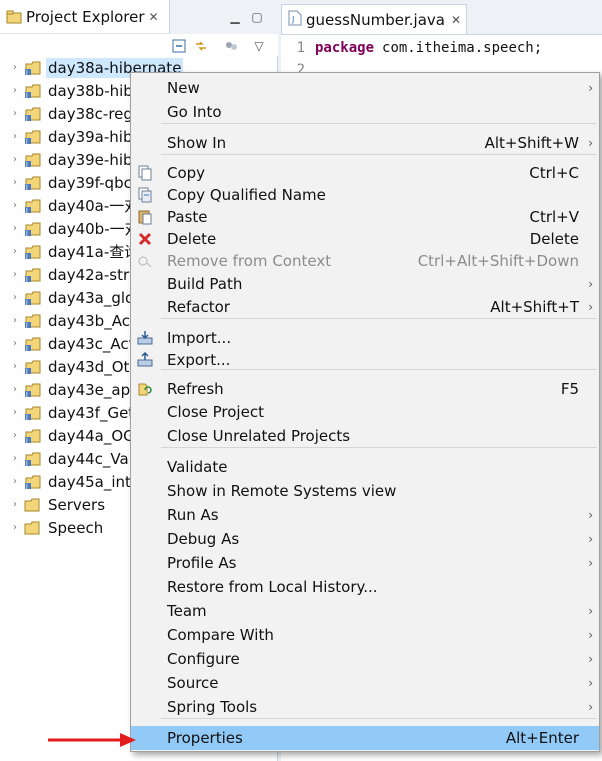  Describe the element at coordinates (231, 46) in the screenshot. I see `focus-icon` at that location.